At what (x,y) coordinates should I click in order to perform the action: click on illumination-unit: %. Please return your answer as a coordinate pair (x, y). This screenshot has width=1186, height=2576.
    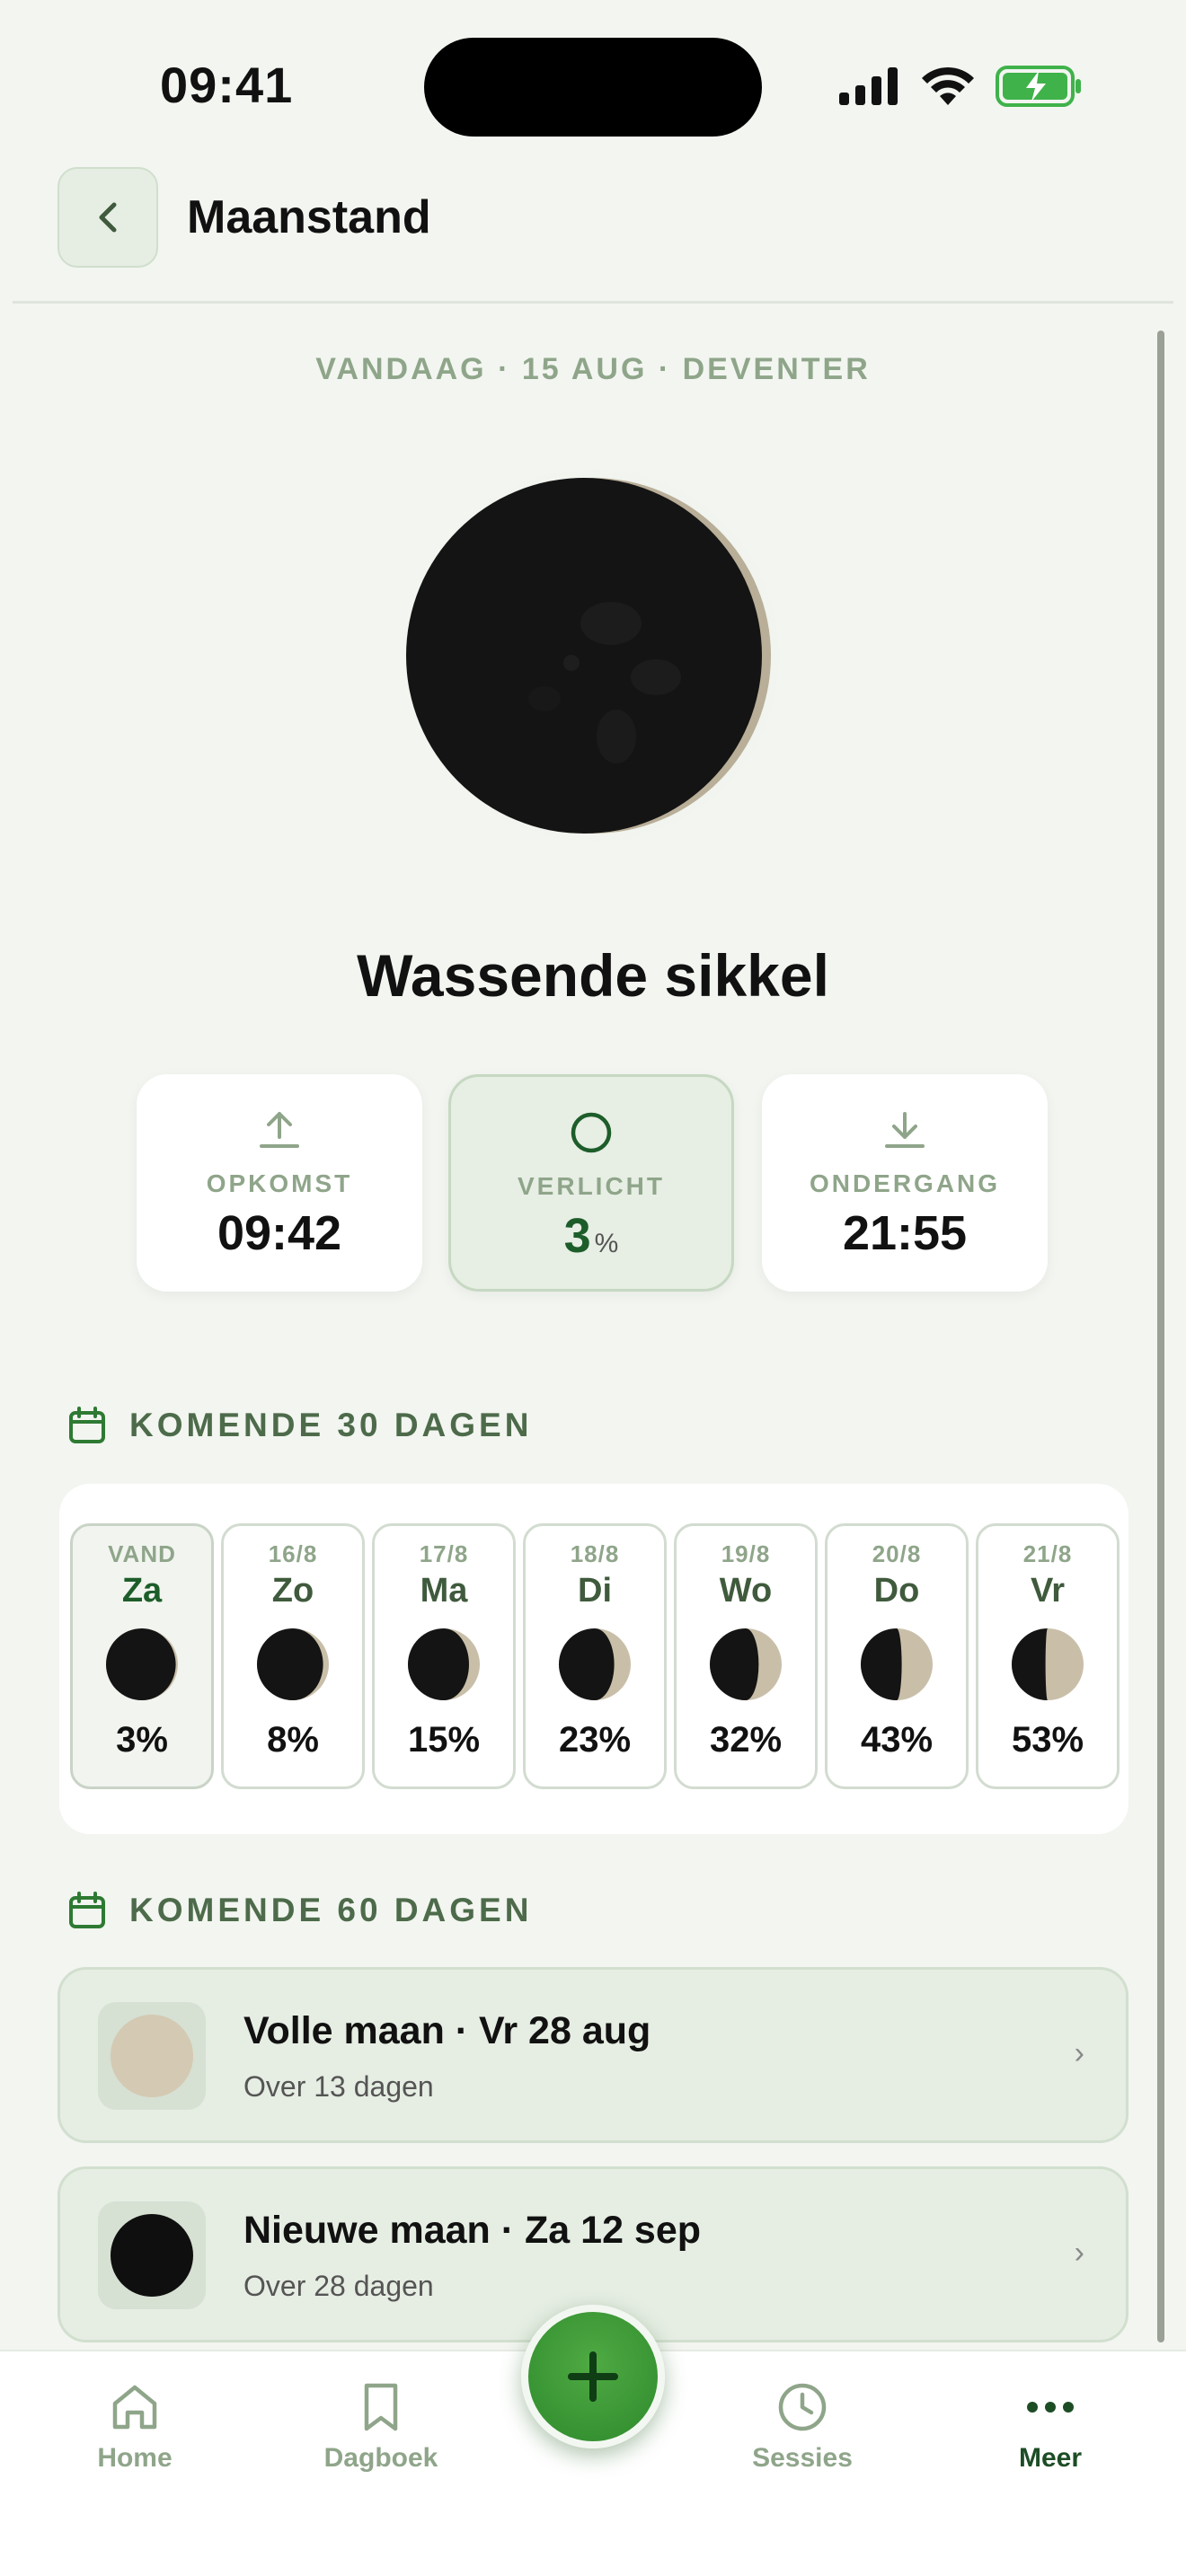
    Looking at the image, I should click on (606, 1243).